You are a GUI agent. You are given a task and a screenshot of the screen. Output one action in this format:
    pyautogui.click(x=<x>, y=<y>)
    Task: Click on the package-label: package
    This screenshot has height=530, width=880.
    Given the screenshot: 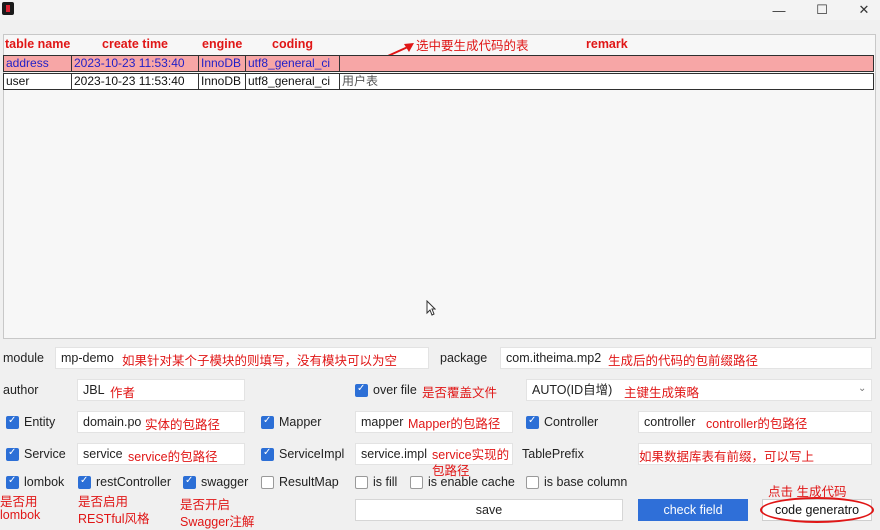 What is the action you would take?
    pyautogui.click(x=464, y=358)
    